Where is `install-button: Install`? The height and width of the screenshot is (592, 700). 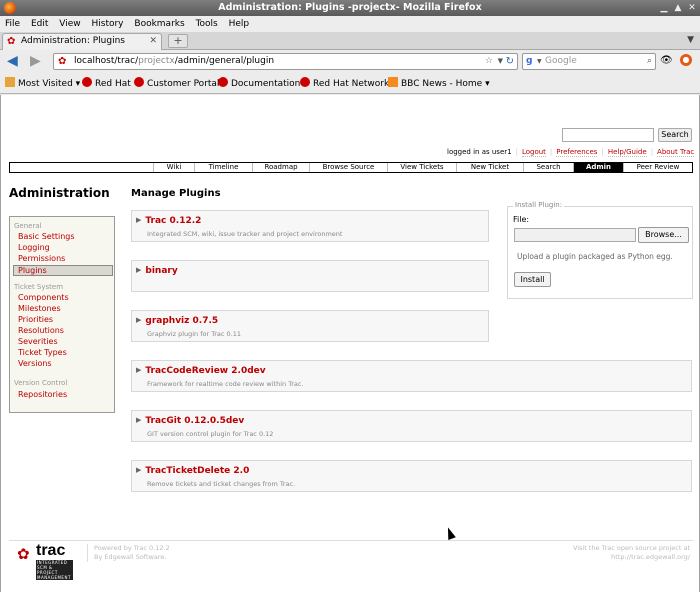 install-button: Install is located at coordinates (532, 279).